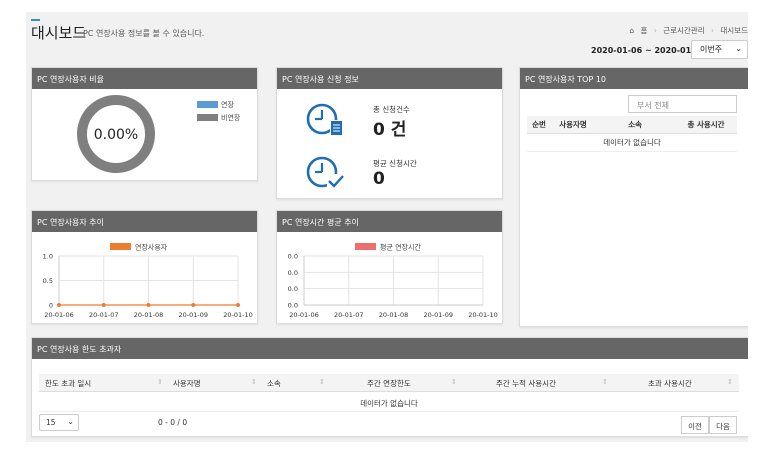 The image size is (766, 450). I want to click on chart-legend: 연장사용자, so click(139, 247).